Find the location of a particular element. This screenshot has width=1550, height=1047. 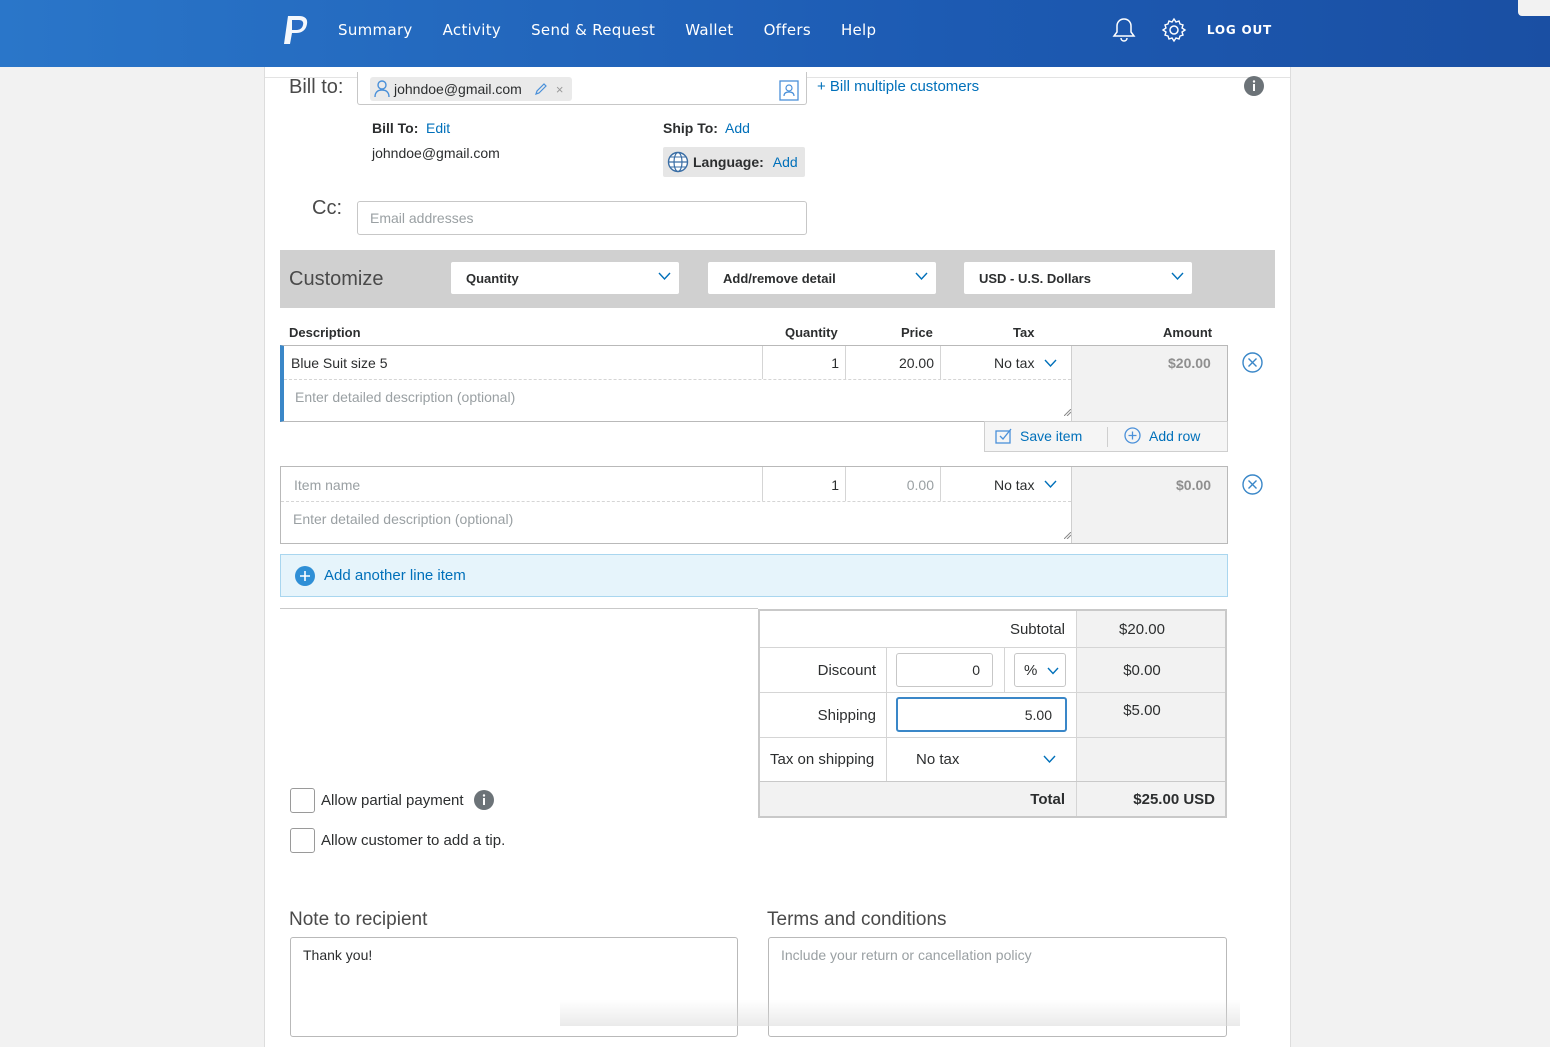

item-2-detail: Enter detailed description (optional) is located at coordinates (403, 519).